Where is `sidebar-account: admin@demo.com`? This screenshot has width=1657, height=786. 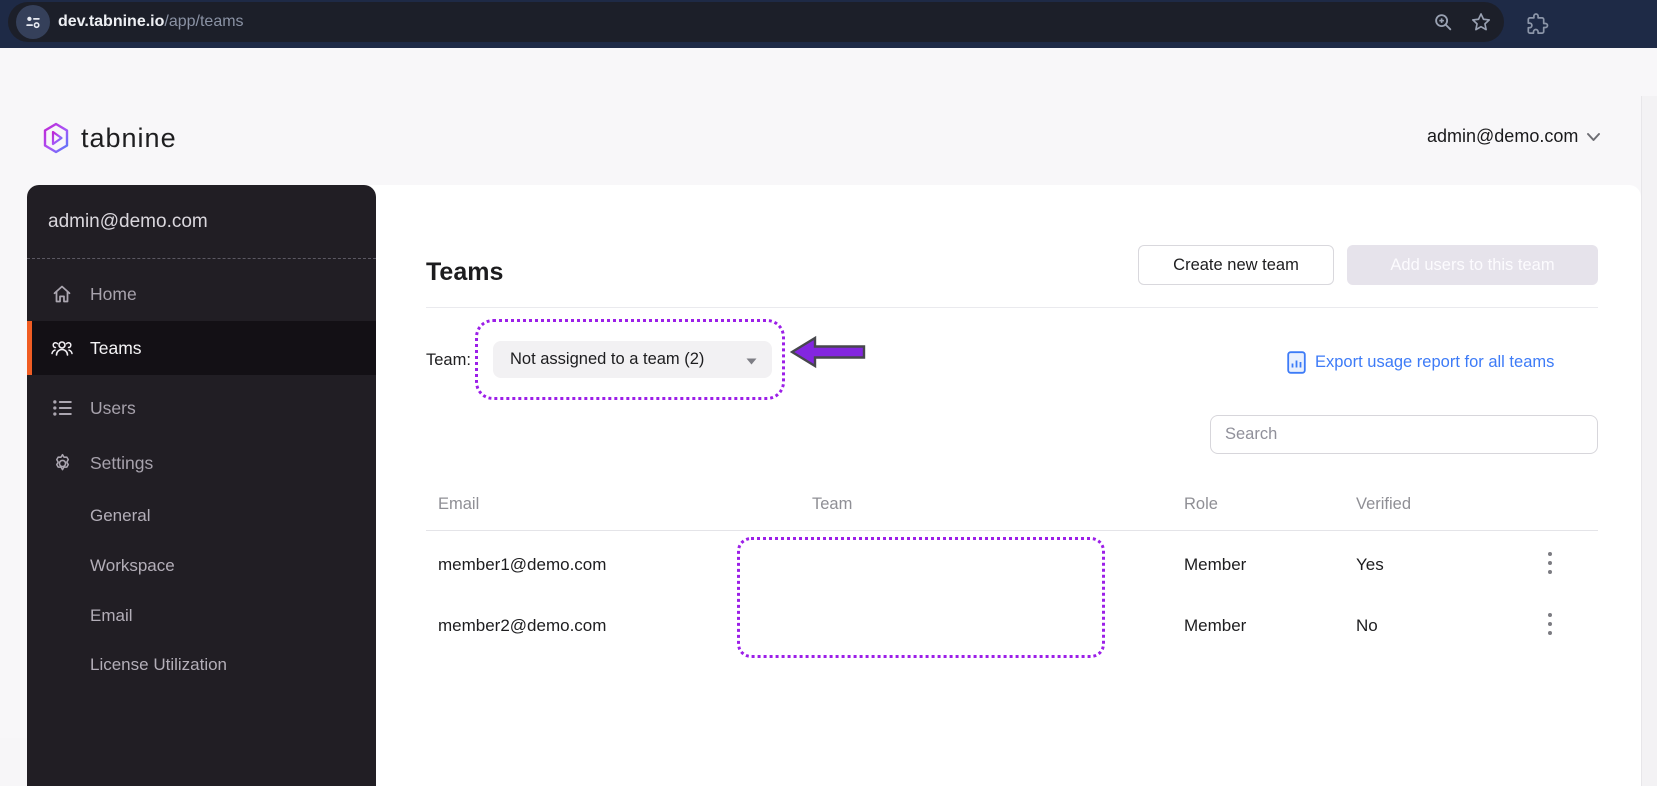
sidebar-account: admin@demo.com is located at coordinates (128, 221).